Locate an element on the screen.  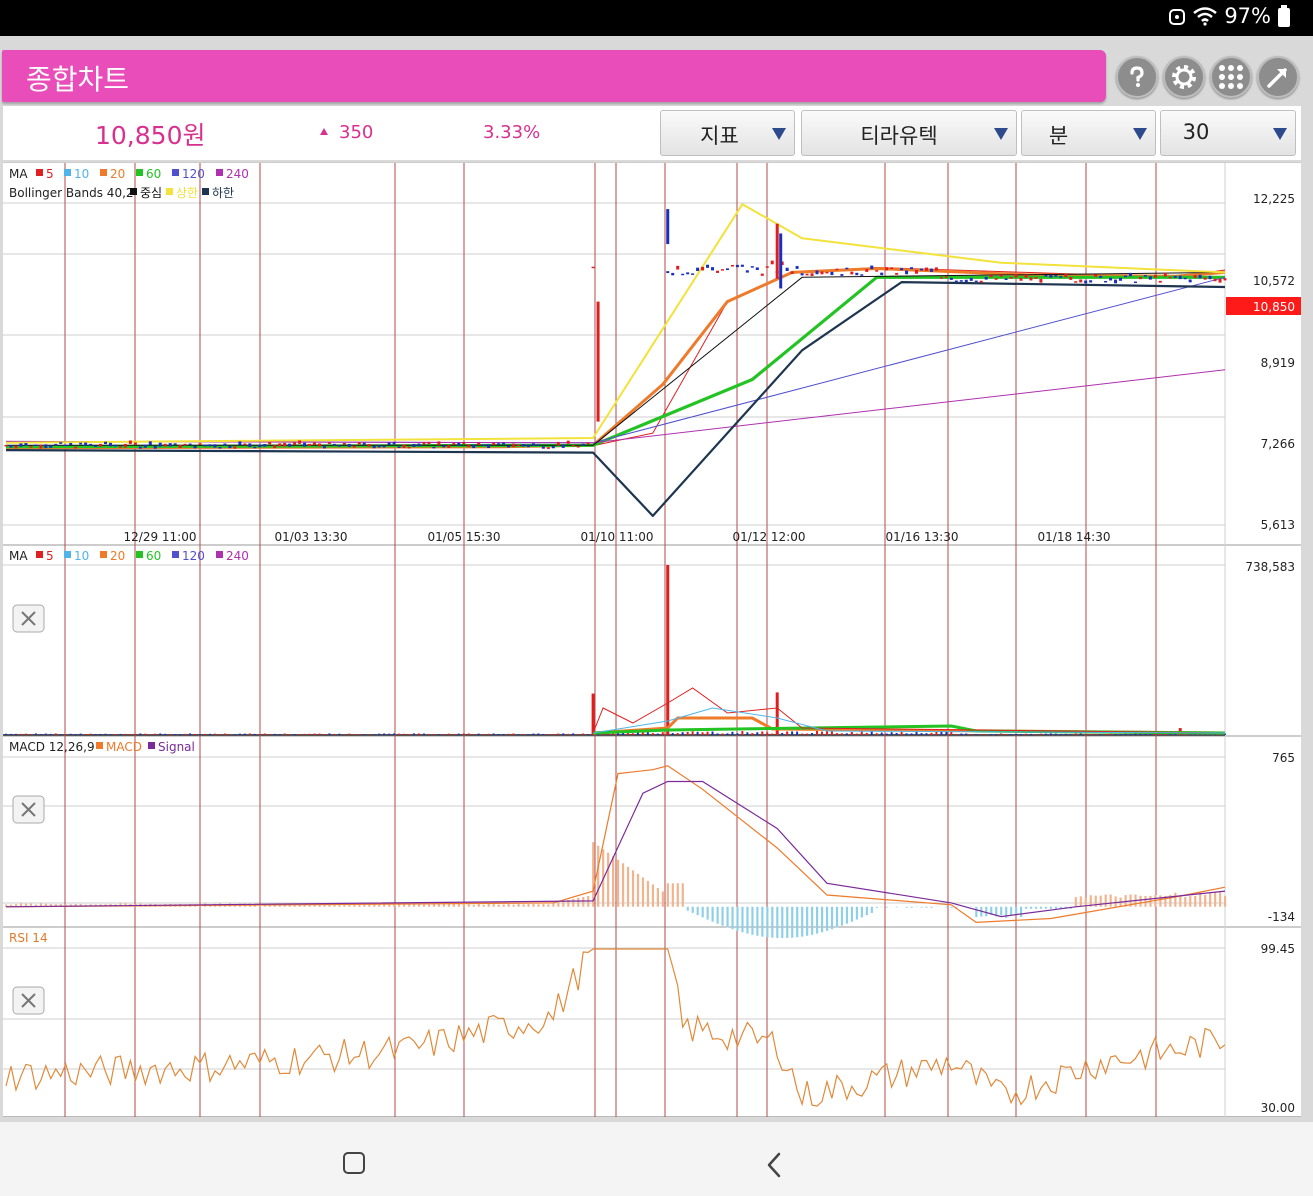
y-tick-label: 5,613 is located at coordinates (1278, 525).